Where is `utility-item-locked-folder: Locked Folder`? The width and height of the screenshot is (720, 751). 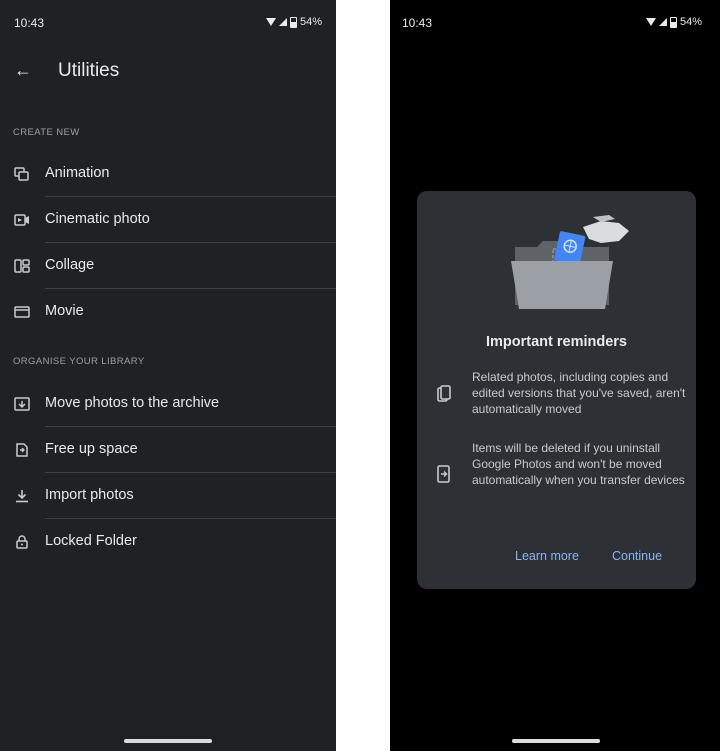
utility-item-locked-folder: Locked Folder is located at coordinates (168, 543).